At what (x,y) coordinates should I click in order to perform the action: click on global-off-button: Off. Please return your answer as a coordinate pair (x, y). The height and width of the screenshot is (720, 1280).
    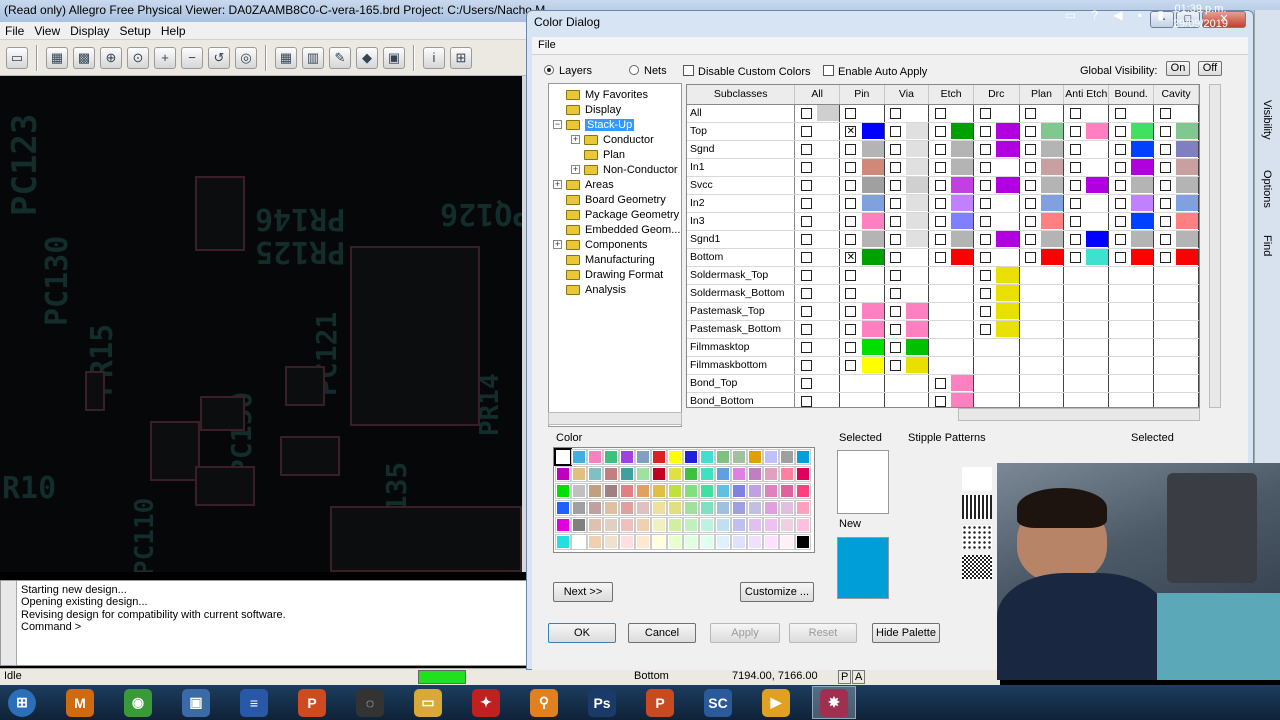
    Looking at the image, I should click on (1210, 68).